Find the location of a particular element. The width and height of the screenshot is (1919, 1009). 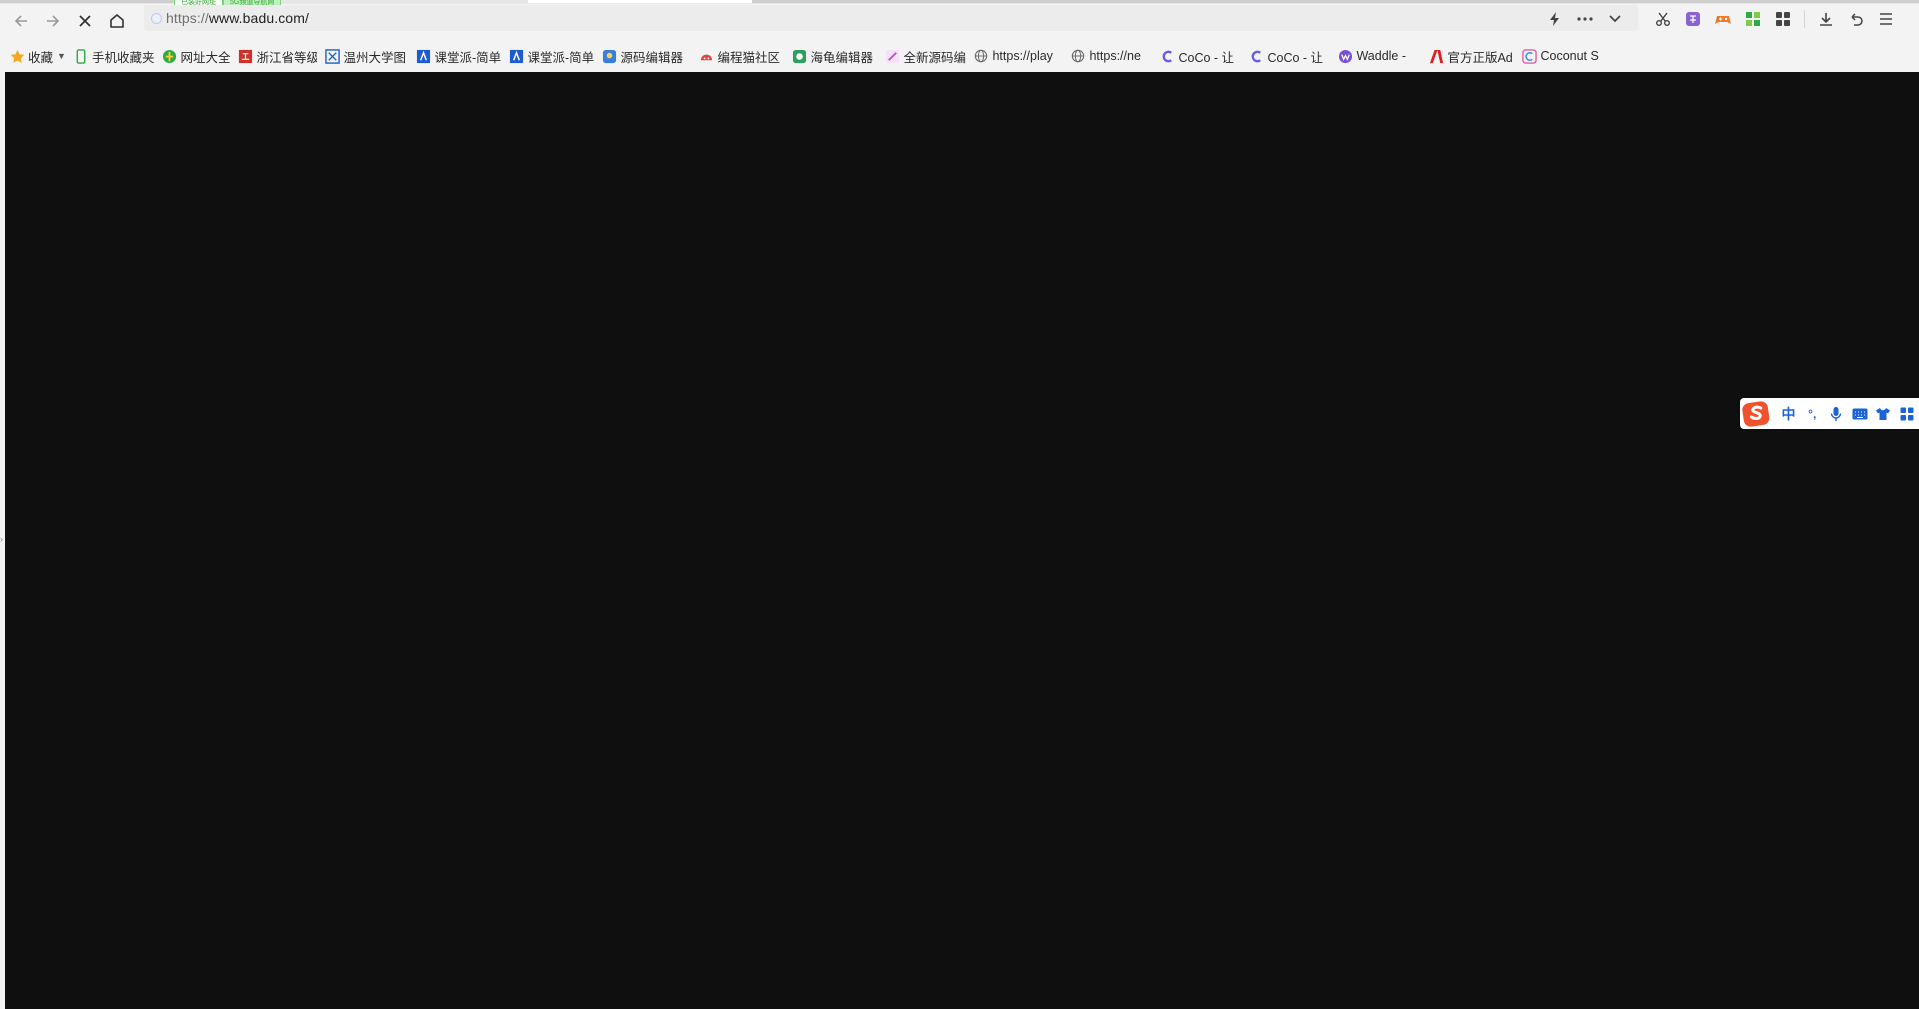

bookmark-label: 收藏 is located at coordinates (41, 57).